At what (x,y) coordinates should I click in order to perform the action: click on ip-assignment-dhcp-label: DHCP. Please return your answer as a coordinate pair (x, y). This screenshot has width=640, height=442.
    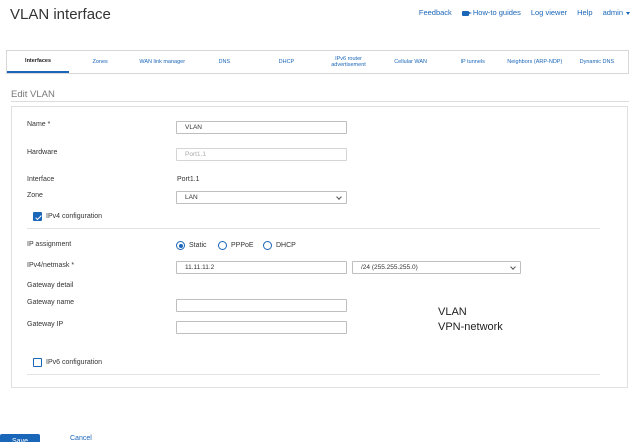
    Looking at the image, I should click on (286, 245).